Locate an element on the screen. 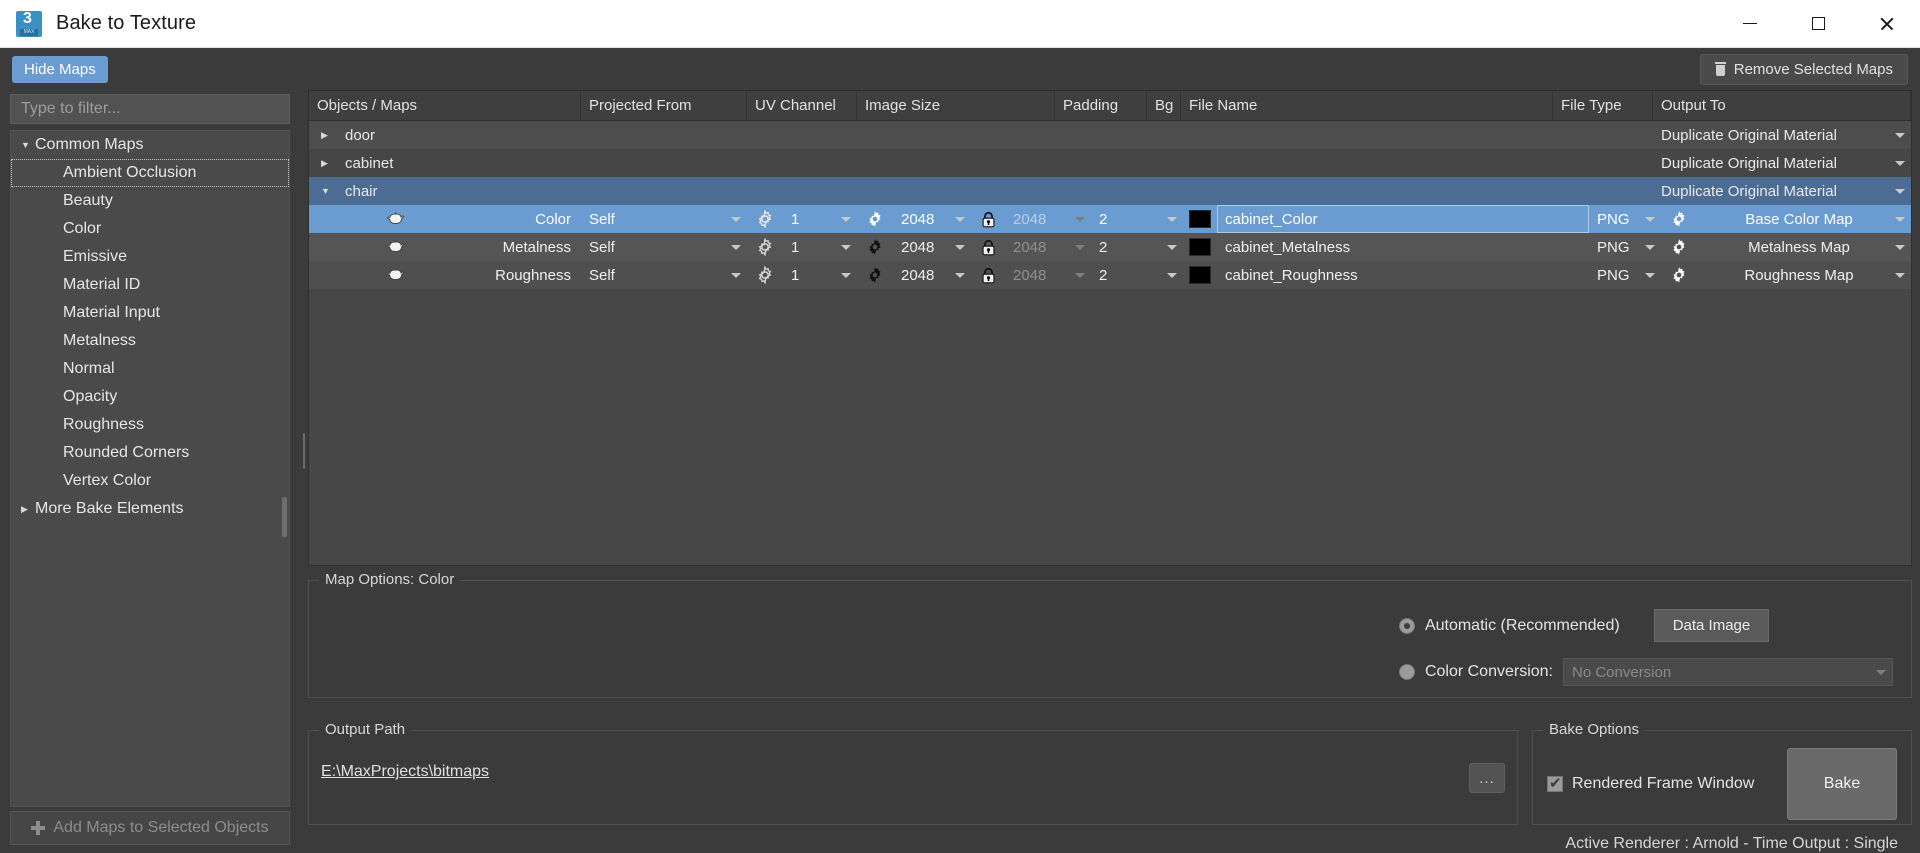  table-row-object-chair: ▼ chair Duplicate Original Material is located at coordinates (1110, 191).